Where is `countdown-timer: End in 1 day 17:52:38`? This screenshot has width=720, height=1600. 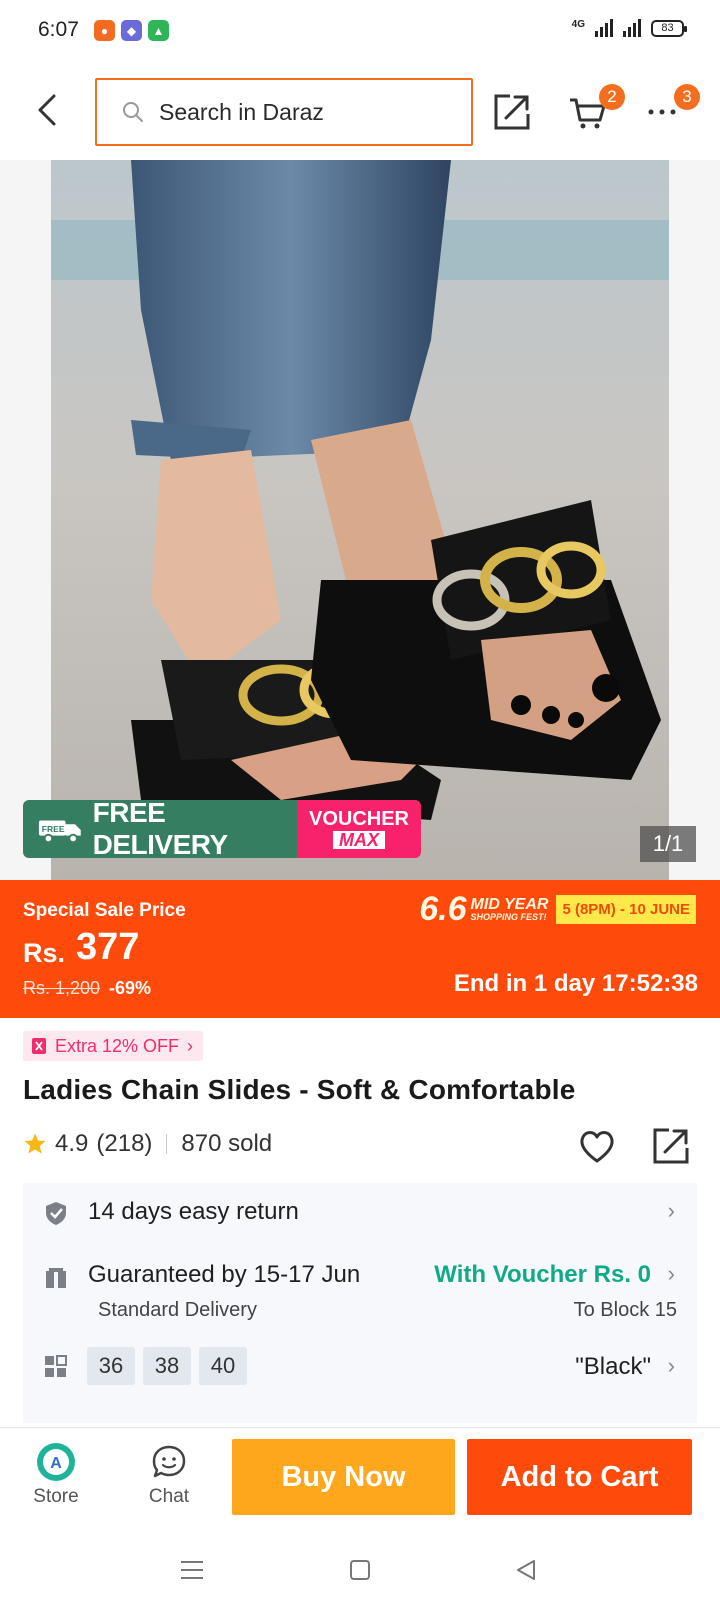 countdown-timer: End in 1 day 17:52:38 is located at coordinates (575, 983).